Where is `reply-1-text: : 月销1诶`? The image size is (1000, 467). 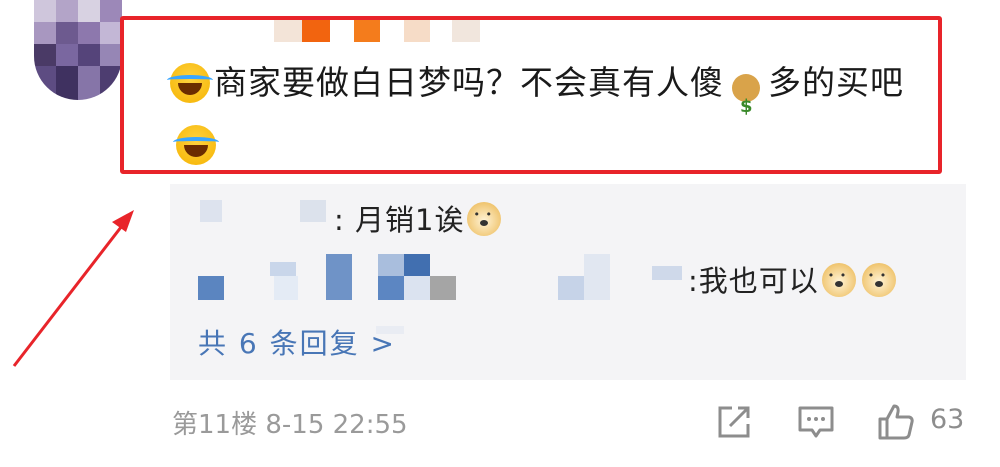 reply-1-text: : 月销1诶 is located at coordinates (399, 220).